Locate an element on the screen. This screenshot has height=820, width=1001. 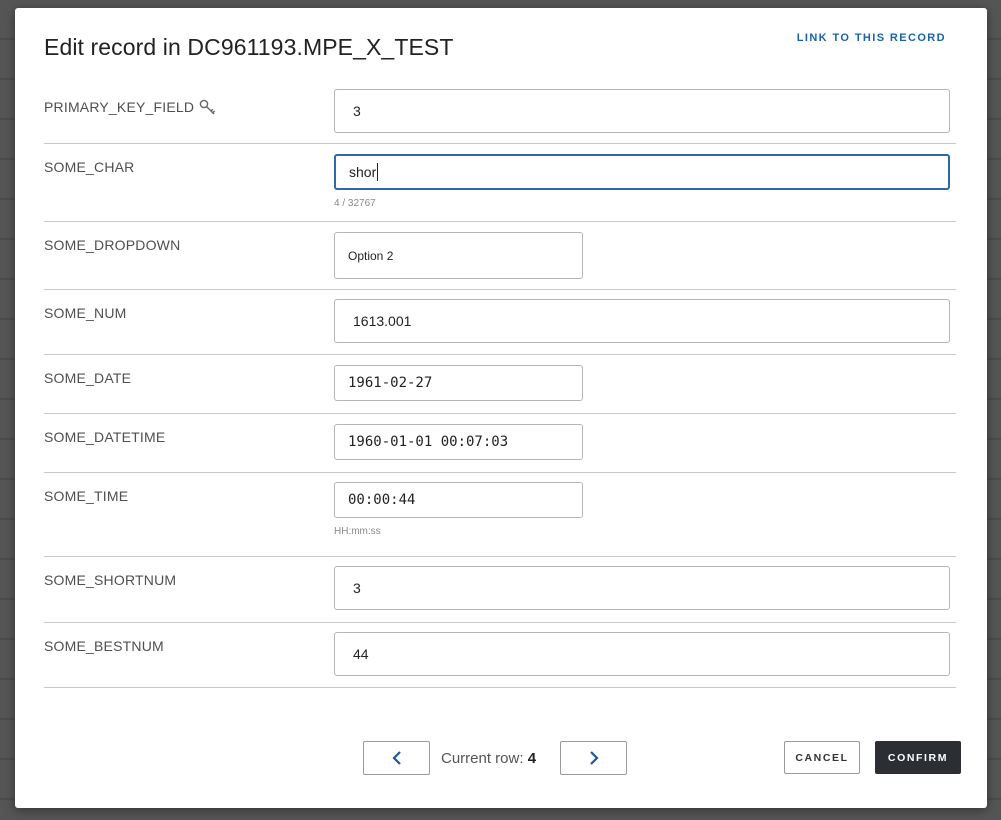
form-row-some-bestnum: SOME_BESTNUM 44 is located at coordinates (500, 655).